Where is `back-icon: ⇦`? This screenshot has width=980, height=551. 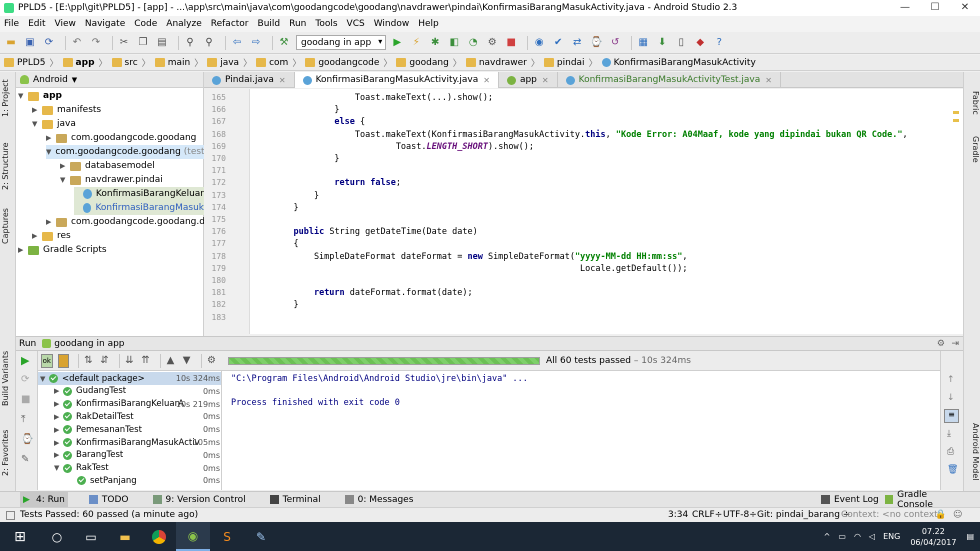 back-icon: ⇦ is located at coordinates (237, 43).